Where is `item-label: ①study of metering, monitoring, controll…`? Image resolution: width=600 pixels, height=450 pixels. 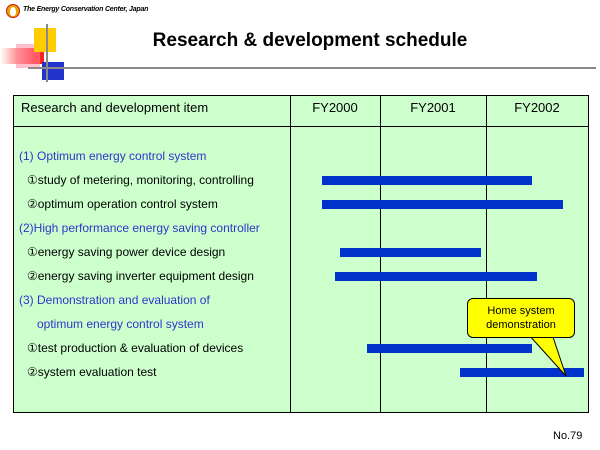
item-label: ①study of metering, monitoring, controll… is located at coordinates (140, 180).